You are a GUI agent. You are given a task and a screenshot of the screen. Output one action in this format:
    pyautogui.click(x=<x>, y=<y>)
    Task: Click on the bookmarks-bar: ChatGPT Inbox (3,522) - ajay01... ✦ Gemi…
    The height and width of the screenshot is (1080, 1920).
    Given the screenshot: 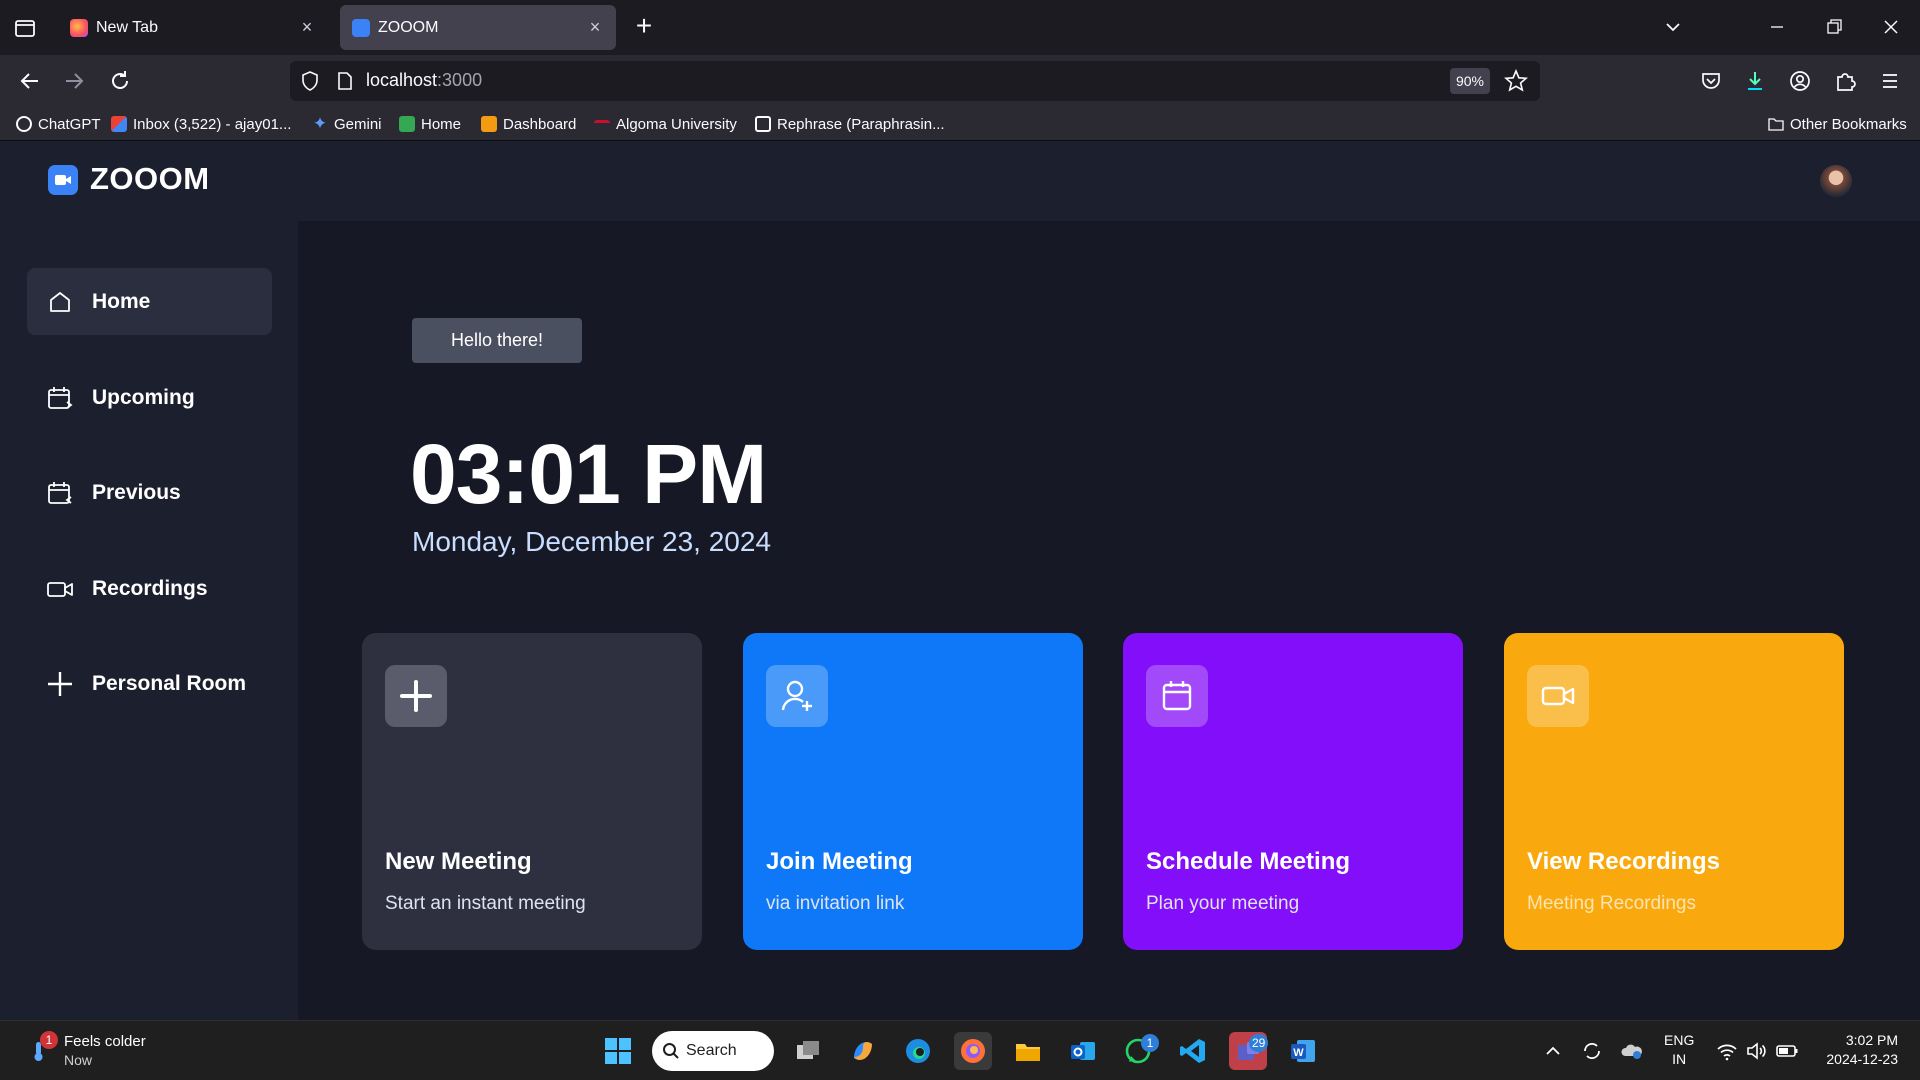 What is the action you would take?
    pyautogui.click(x=960, y=124)
    